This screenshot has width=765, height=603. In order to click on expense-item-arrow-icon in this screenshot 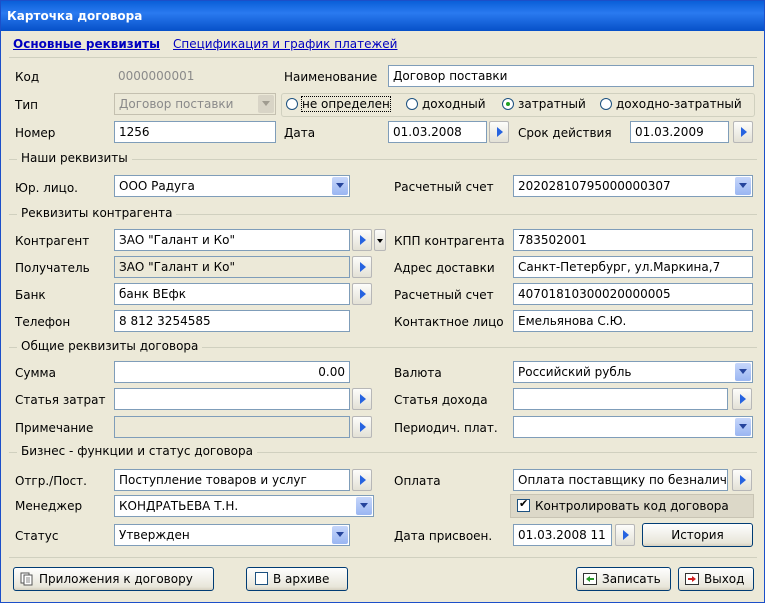, I will do `click(362, 399)`.